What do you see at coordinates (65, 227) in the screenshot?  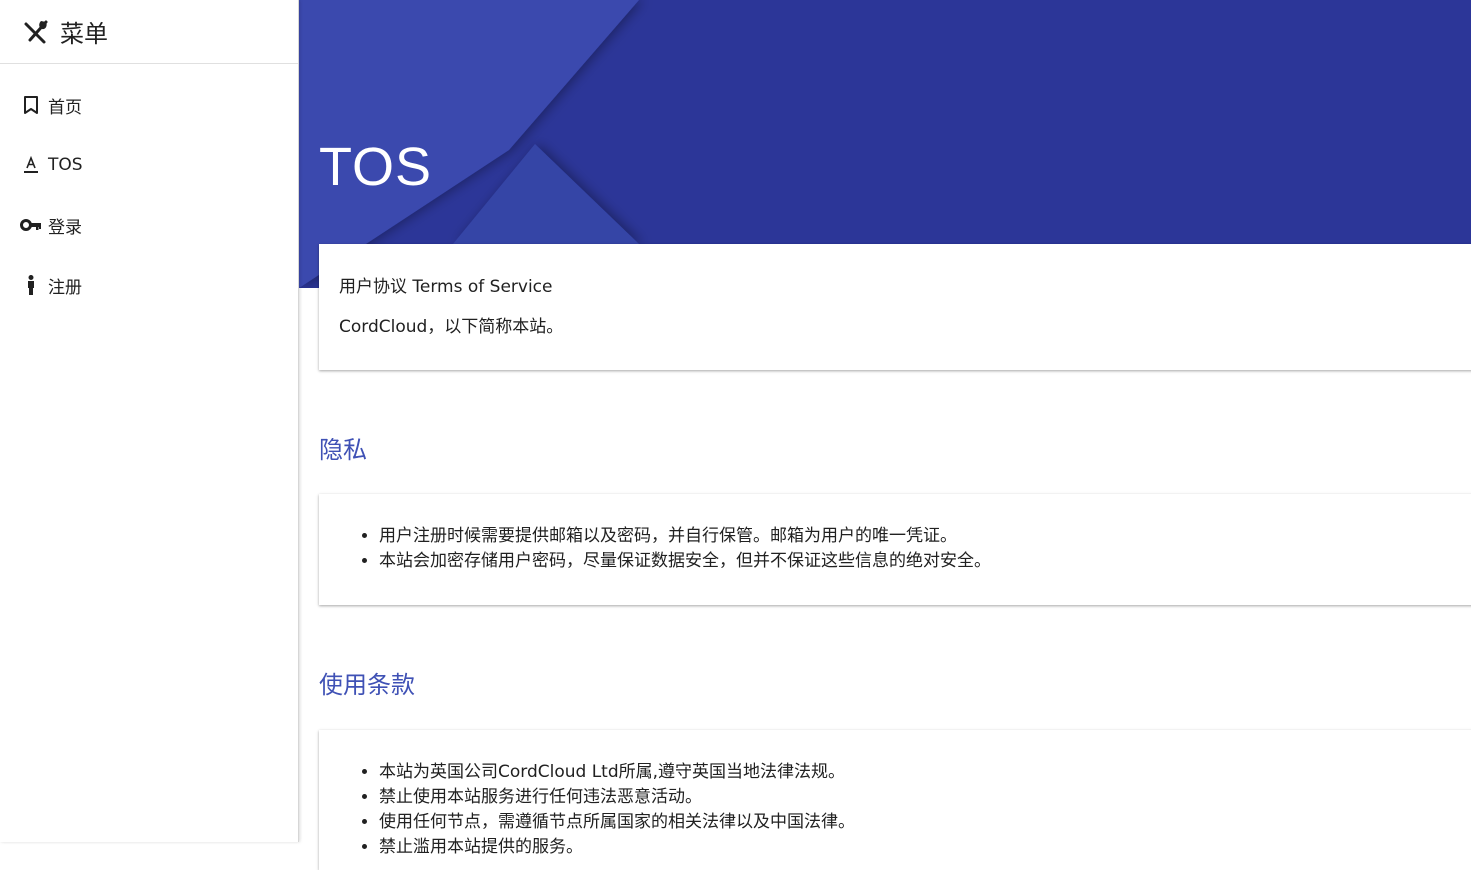 I see `sidebar-item-label: 登录` at bounding box center [65, 227].